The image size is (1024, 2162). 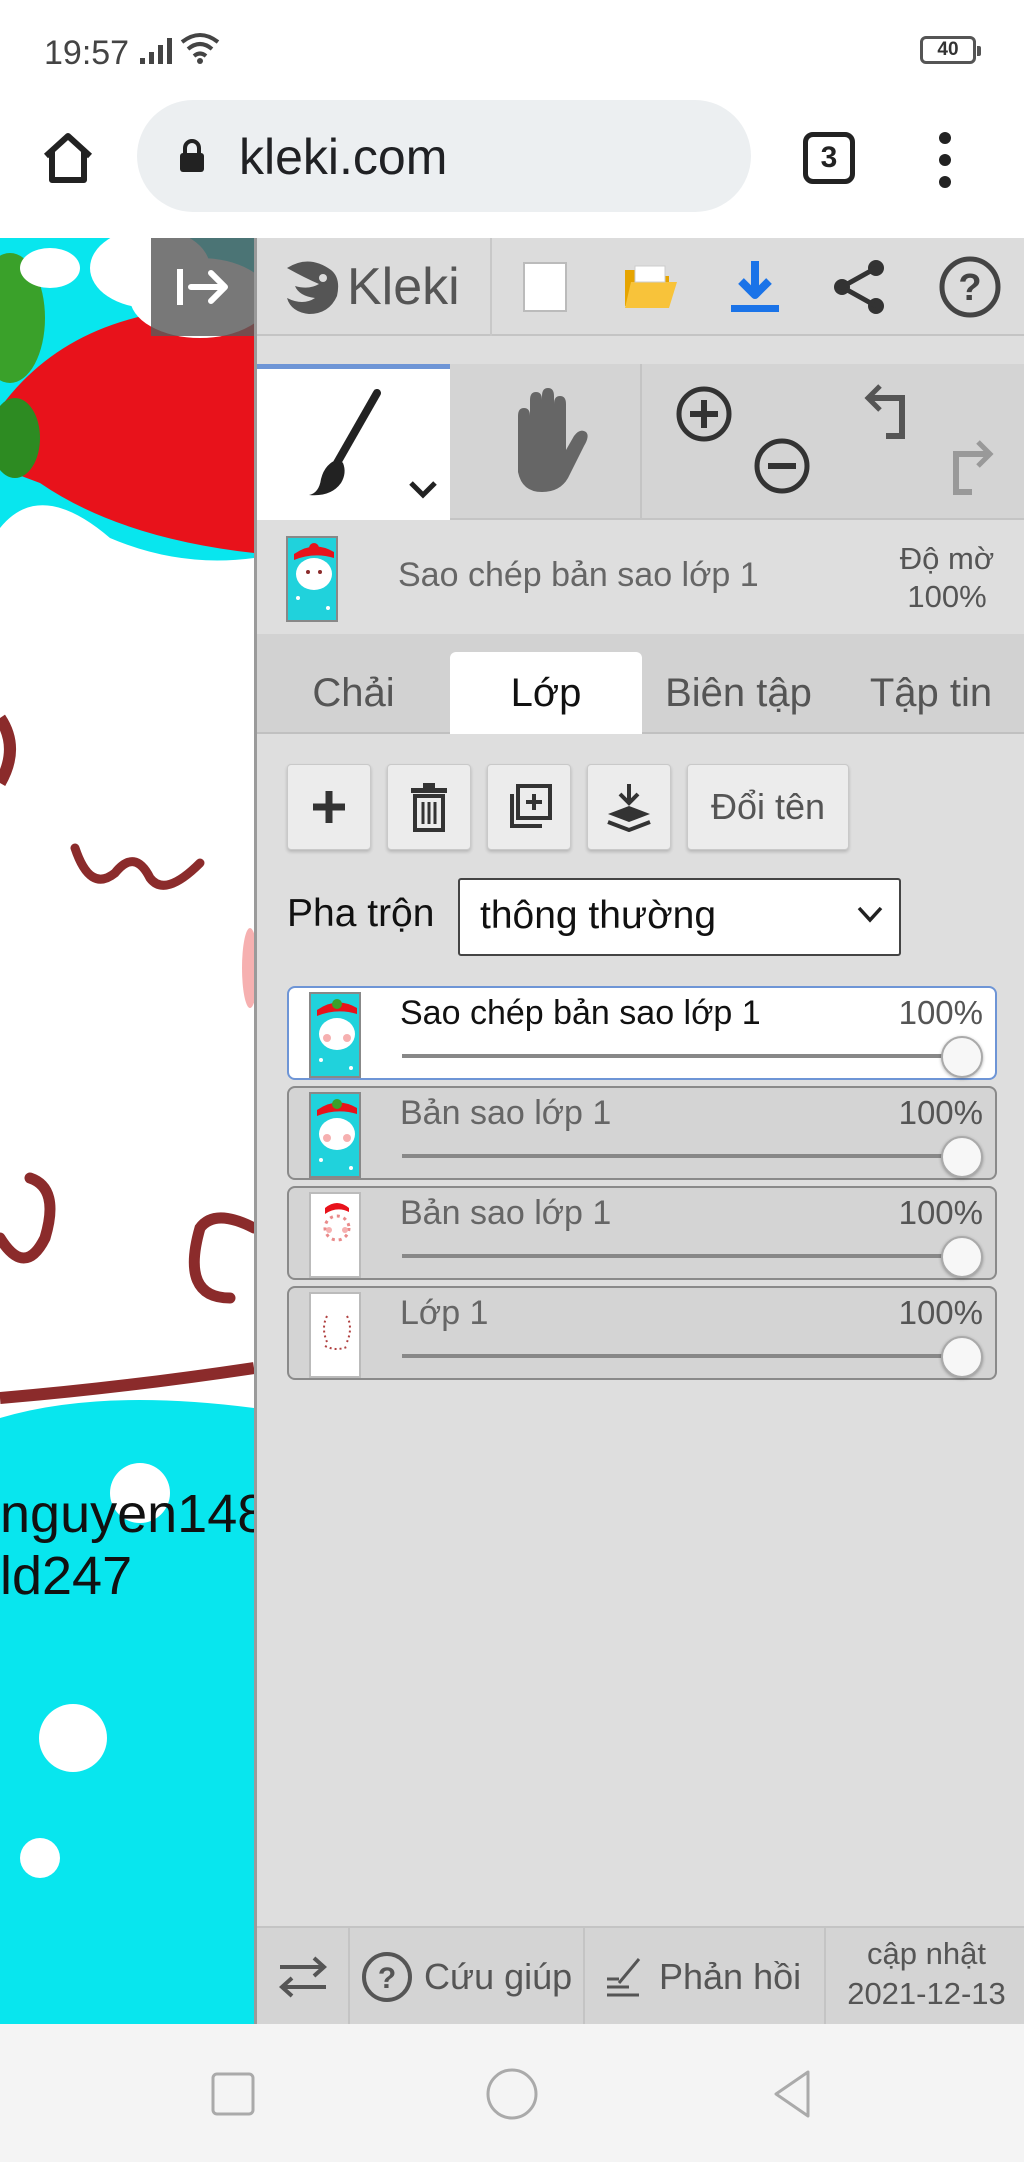 I want to click on layer-item: Sao chép bản sao lớp 1 100%, so click(x=642, y=1033).